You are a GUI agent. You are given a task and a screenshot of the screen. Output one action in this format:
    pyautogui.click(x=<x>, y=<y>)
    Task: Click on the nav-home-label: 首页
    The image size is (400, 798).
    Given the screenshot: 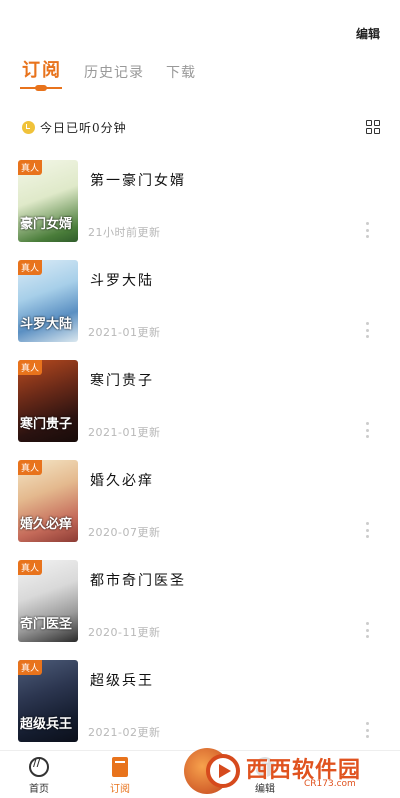 What is the action you would take?
    pyautogui.click(x=39, y=789)
    